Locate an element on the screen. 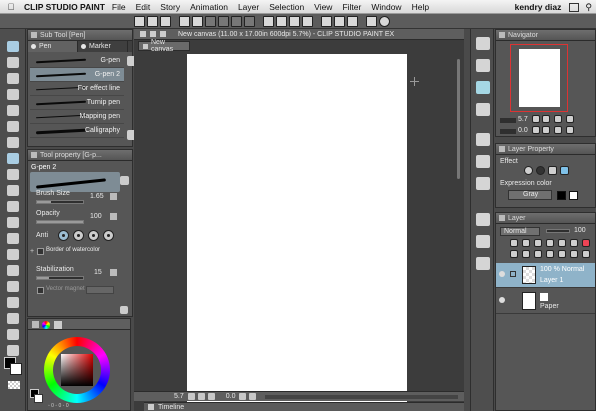  ruler-tool-icon is located at coordinates (13, 318).